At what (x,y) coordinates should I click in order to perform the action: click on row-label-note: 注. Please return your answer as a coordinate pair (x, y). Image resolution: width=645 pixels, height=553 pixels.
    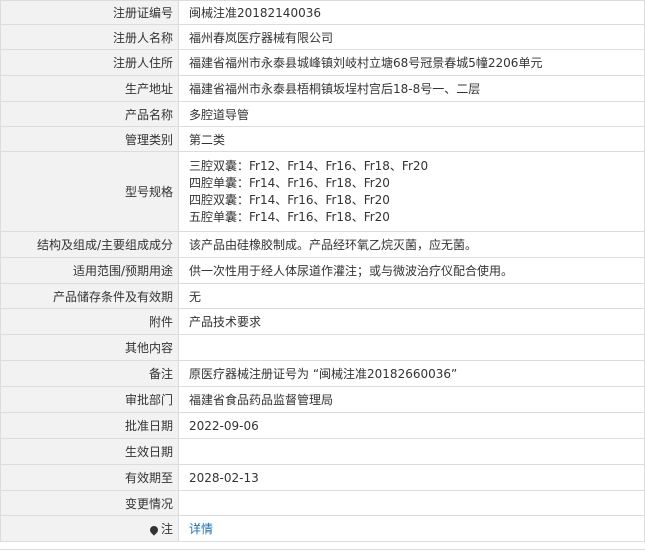
    Looking at the image, I should click on (89, 528).